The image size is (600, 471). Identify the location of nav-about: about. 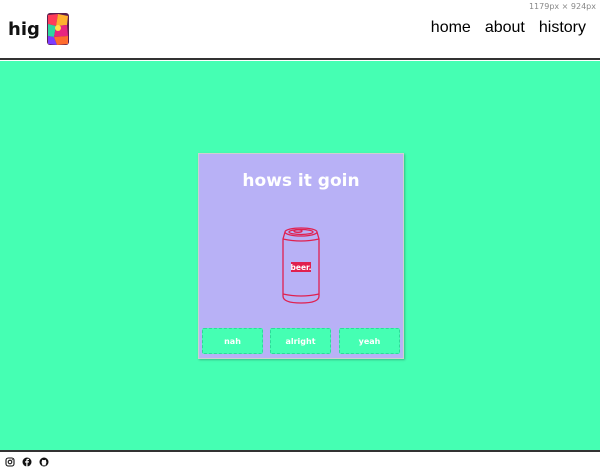
(505, 28).